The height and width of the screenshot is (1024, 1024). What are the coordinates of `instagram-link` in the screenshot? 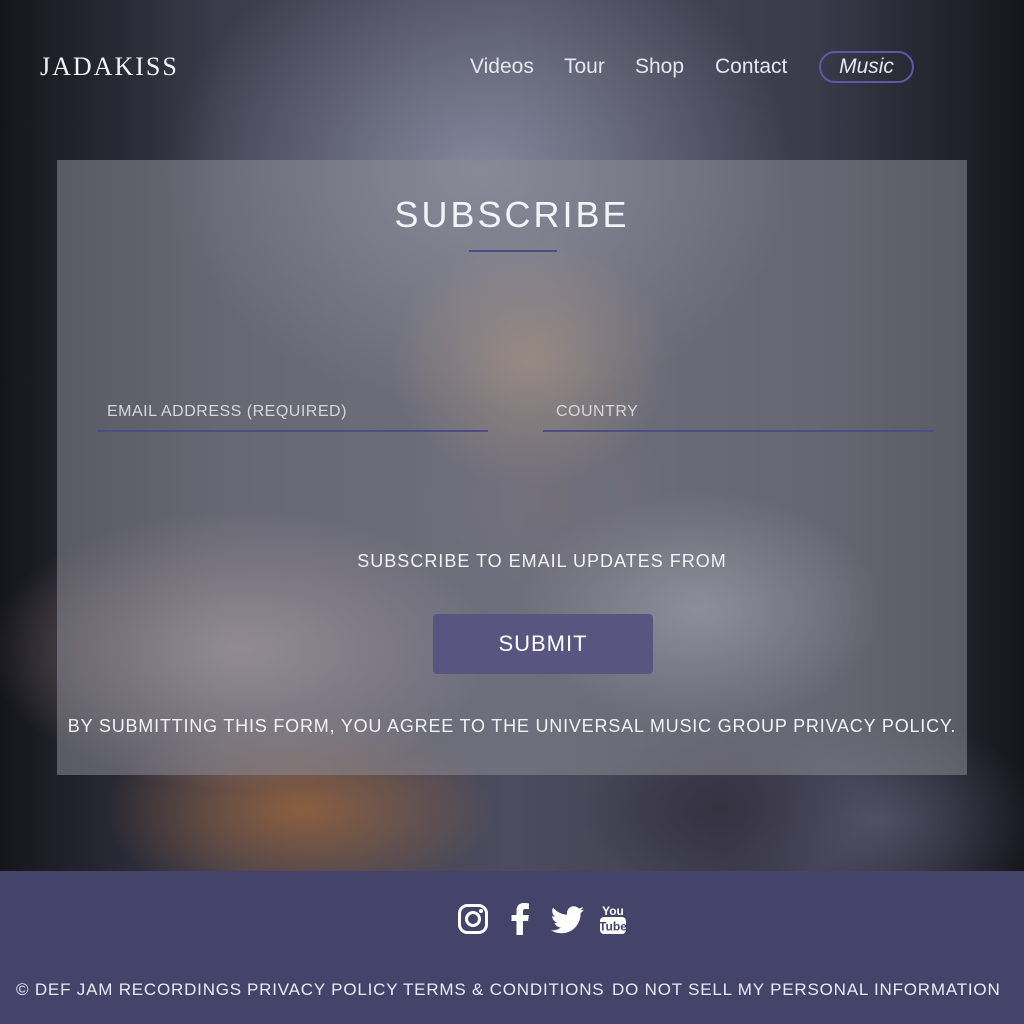 It's located at (473, 919).